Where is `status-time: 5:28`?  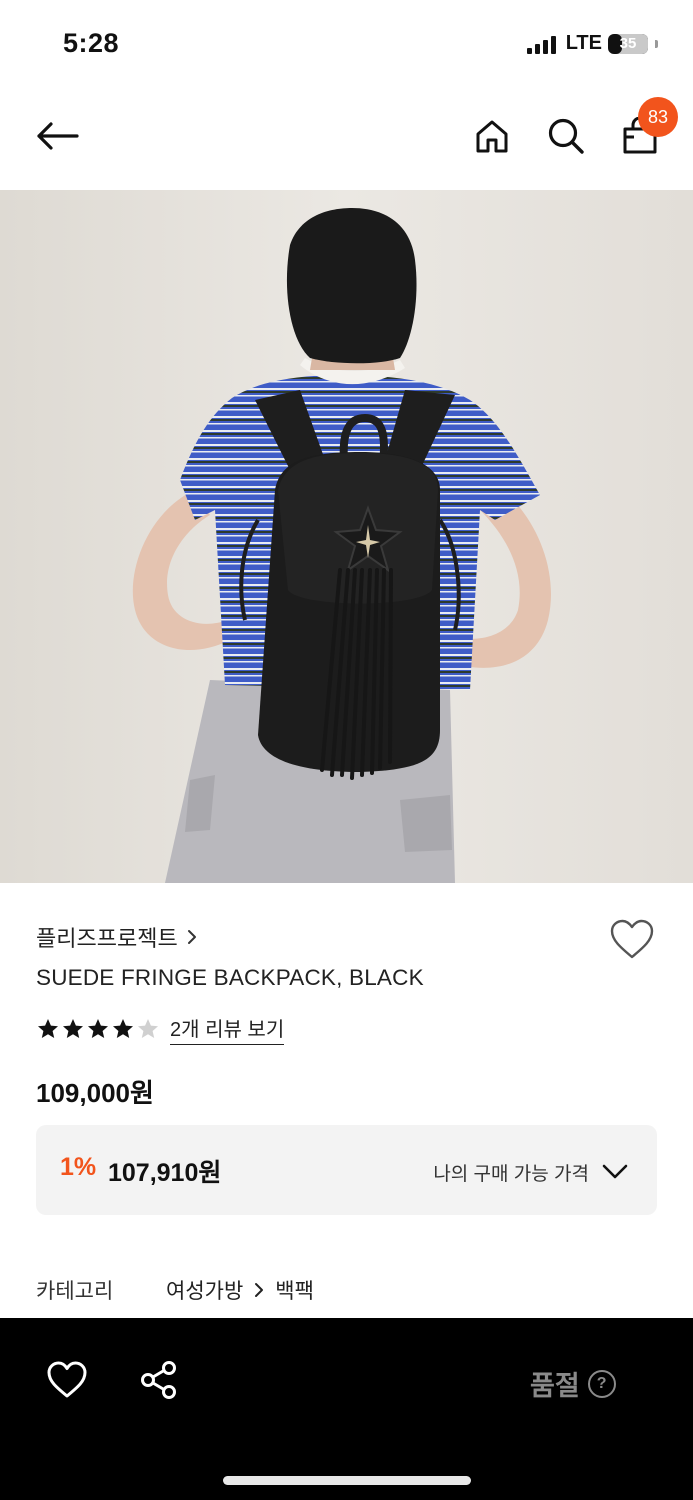
status-time: 5:28 is located at coordinates (91, 43).